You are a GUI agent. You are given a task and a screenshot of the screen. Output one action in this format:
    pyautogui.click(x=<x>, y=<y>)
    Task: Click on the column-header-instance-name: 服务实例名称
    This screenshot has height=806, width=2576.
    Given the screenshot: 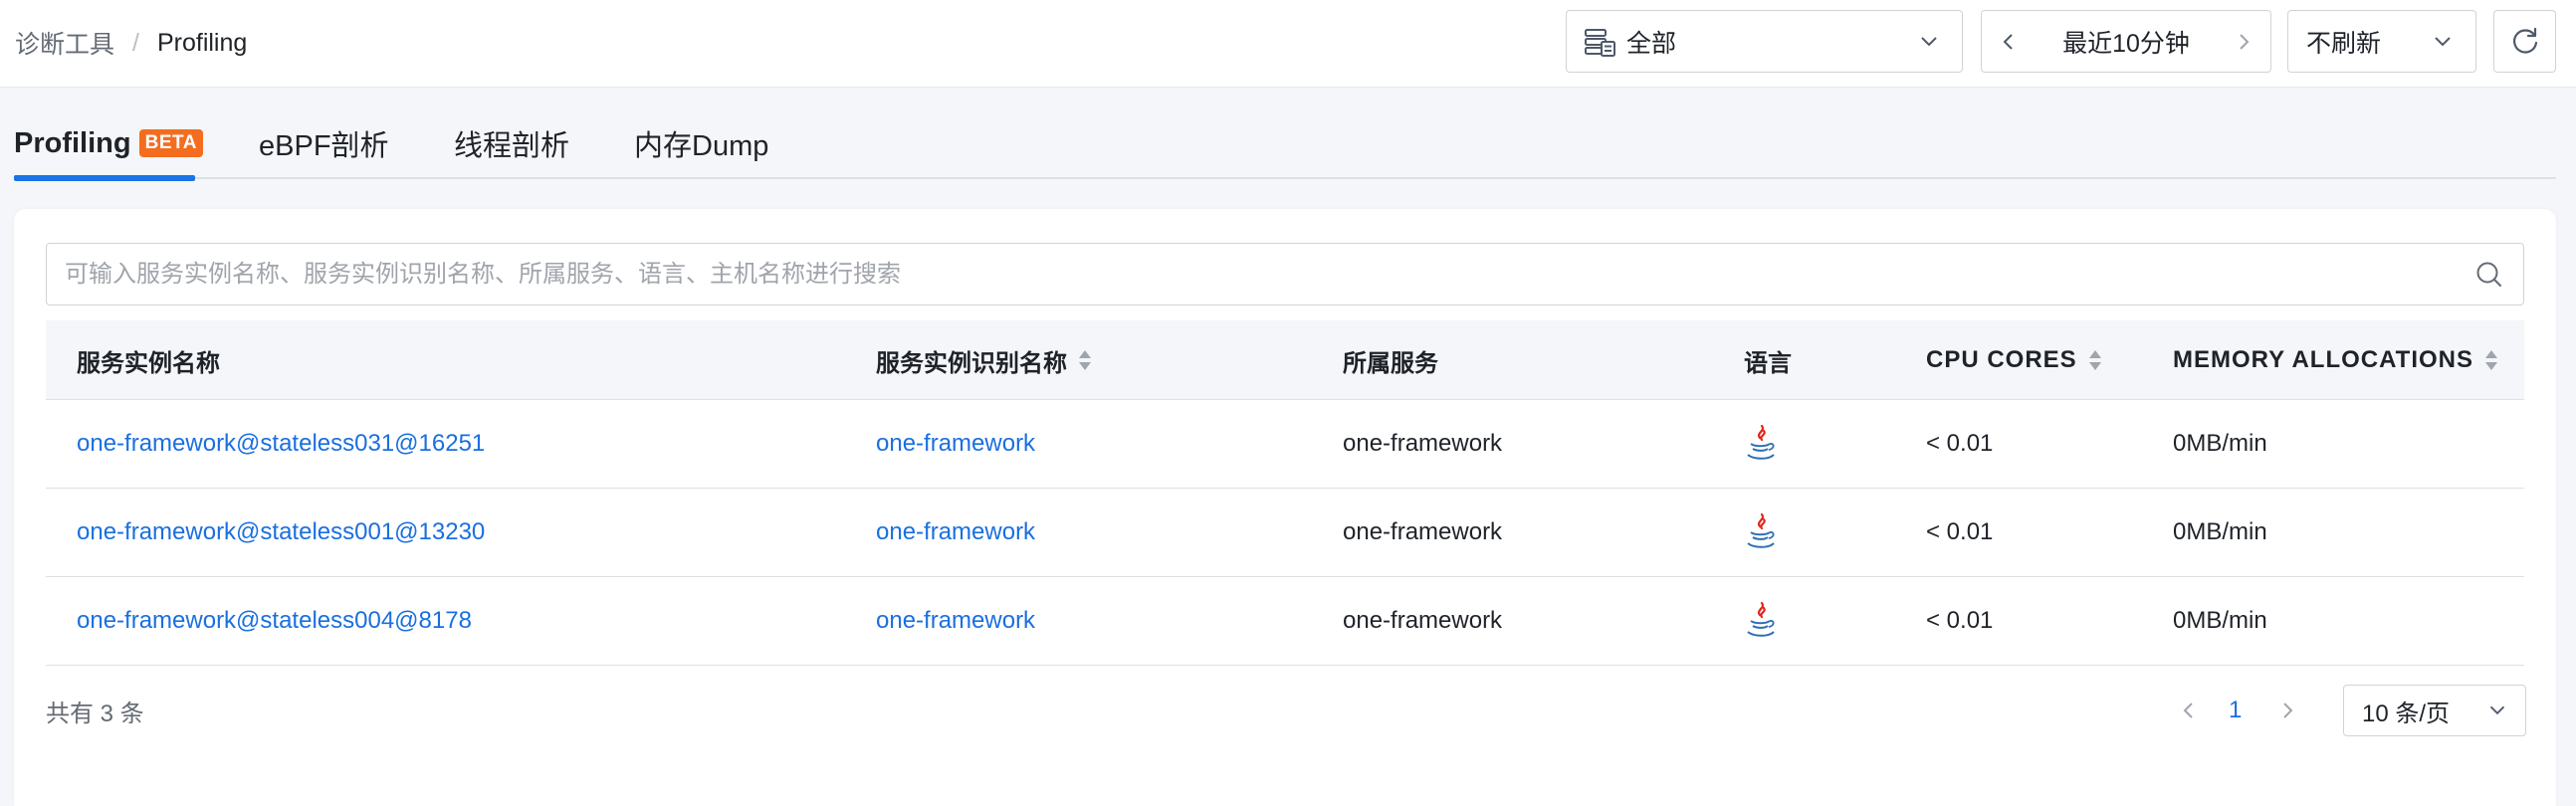 What is the action you would take?
    pyautogui.click(x=148, y=360)
    